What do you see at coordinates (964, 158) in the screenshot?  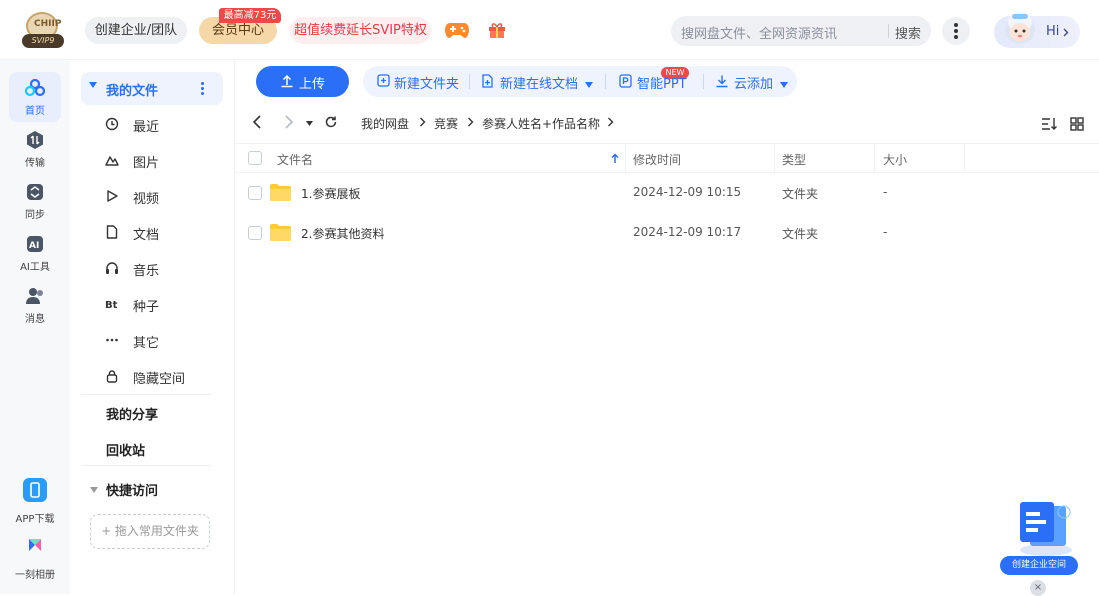 I see `column-divider` at bounding box center [964, 158].